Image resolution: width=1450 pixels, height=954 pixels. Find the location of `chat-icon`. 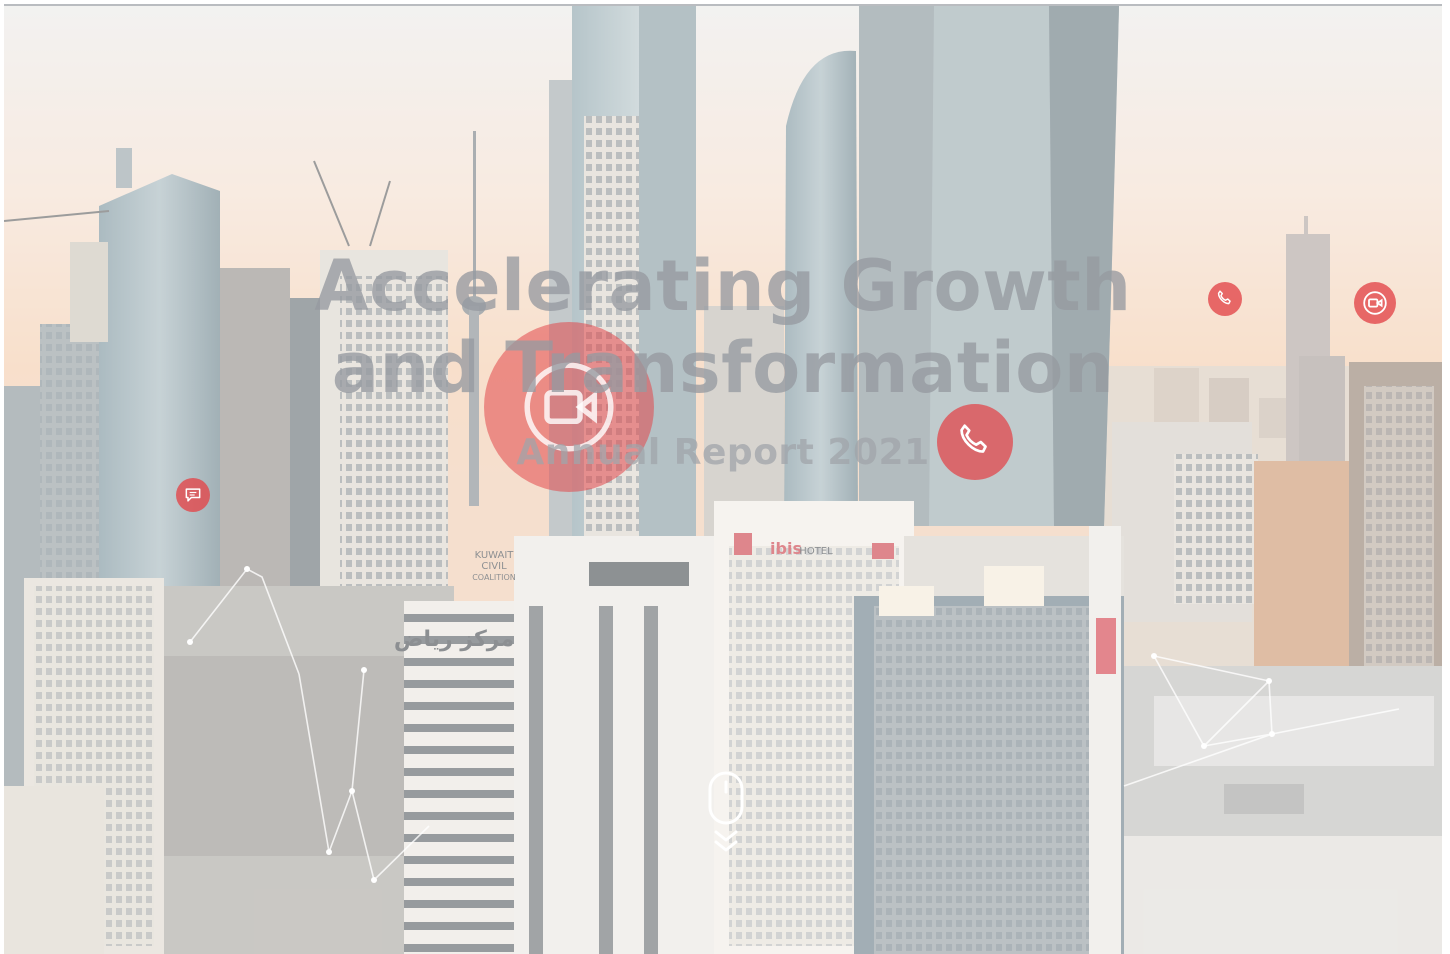

chat-icon is located at coordinates (193, 495).